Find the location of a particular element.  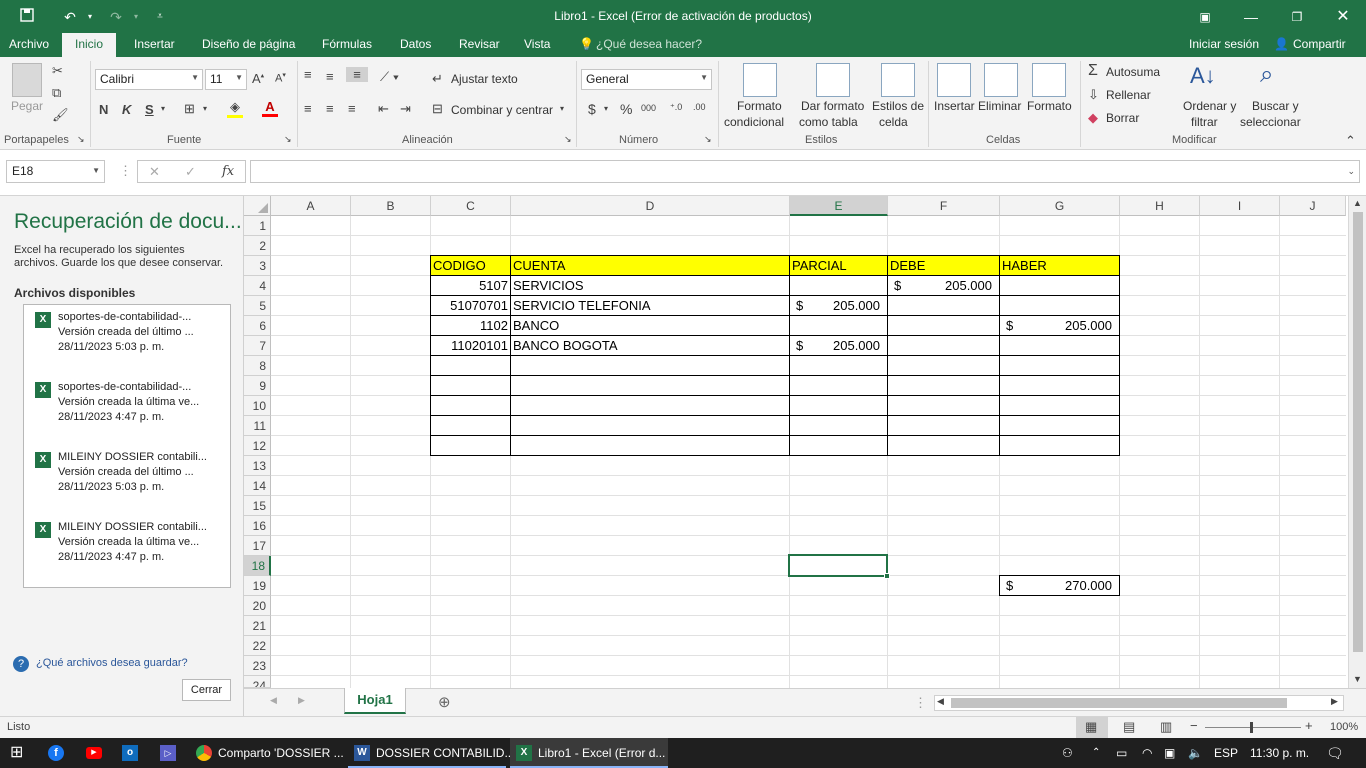

tab-vista: Vista is located at coordinates (537, 44).